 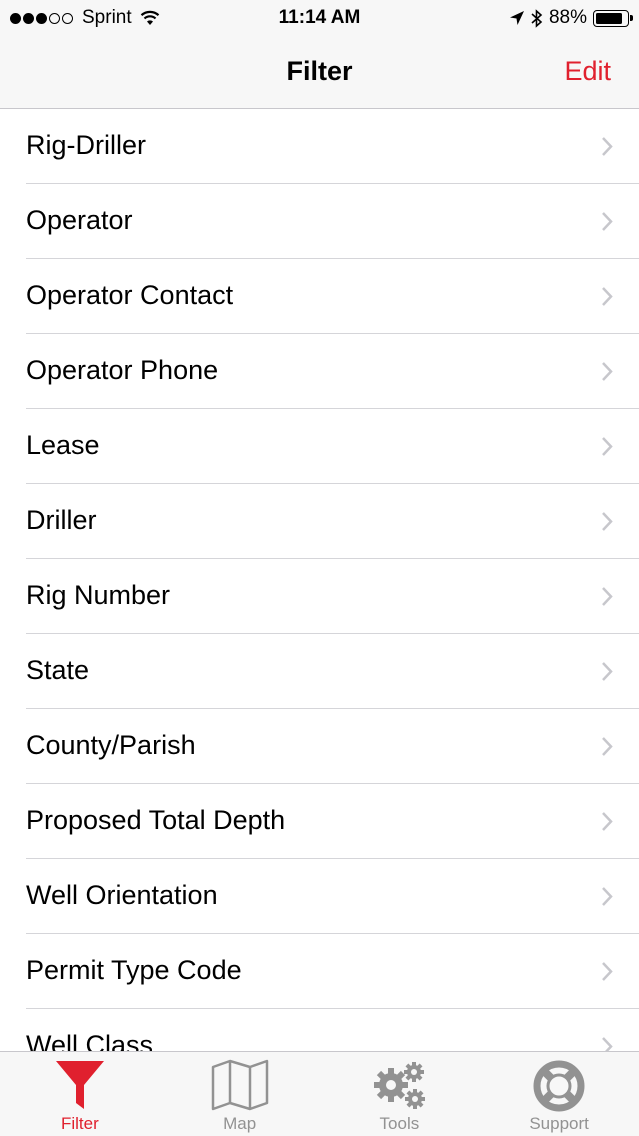 What do you see at coordinates (156, 820) in the screenshot?
I see `filter-row-label: Proposed Total Depth` at bounding box center [156, 820].